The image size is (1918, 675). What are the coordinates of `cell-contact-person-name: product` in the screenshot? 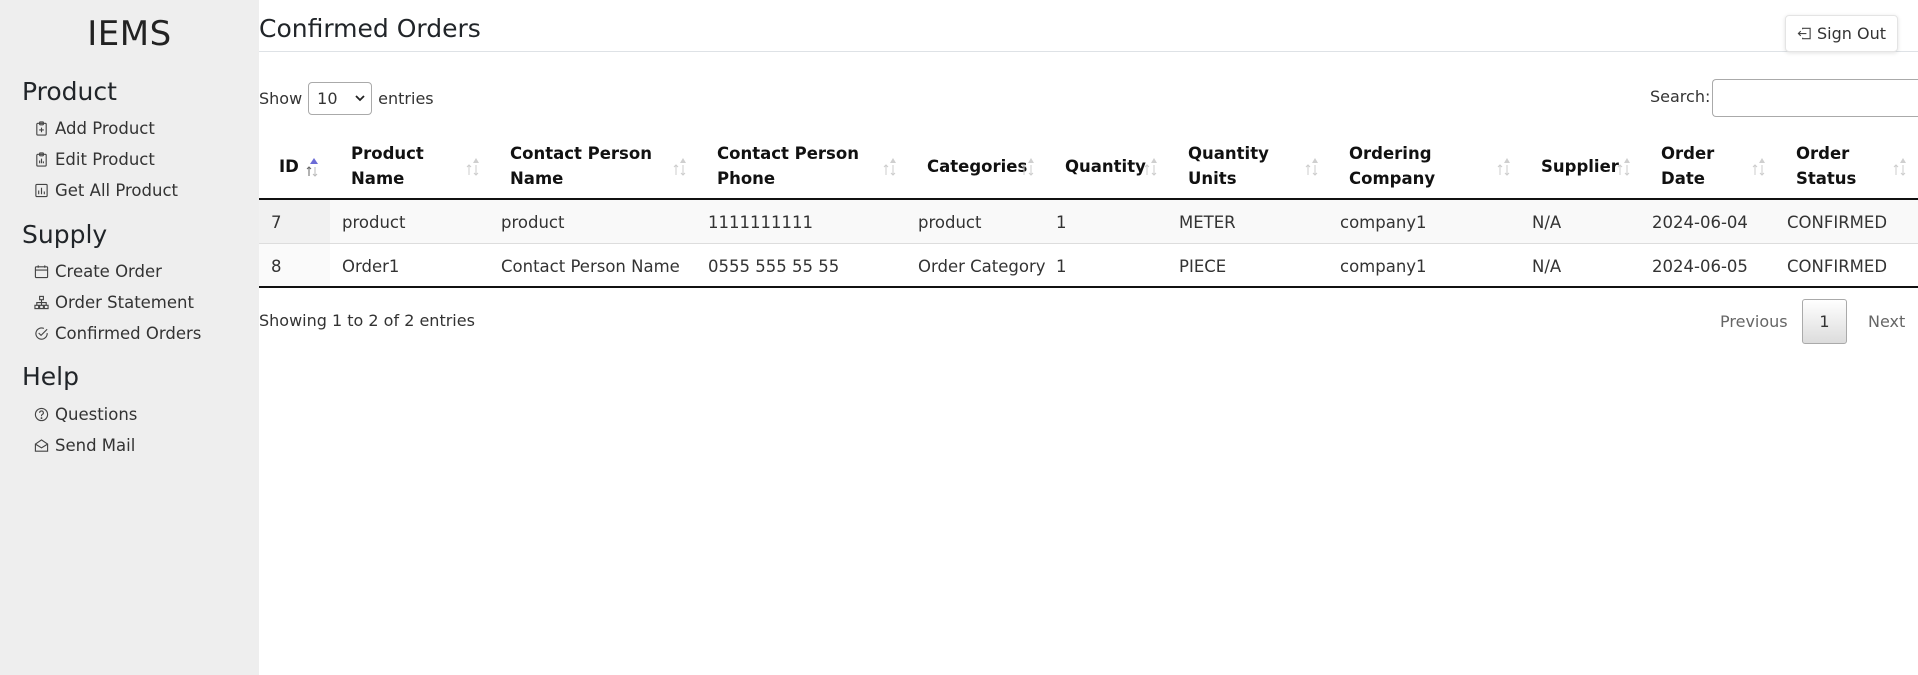 It's located at (533, 222).